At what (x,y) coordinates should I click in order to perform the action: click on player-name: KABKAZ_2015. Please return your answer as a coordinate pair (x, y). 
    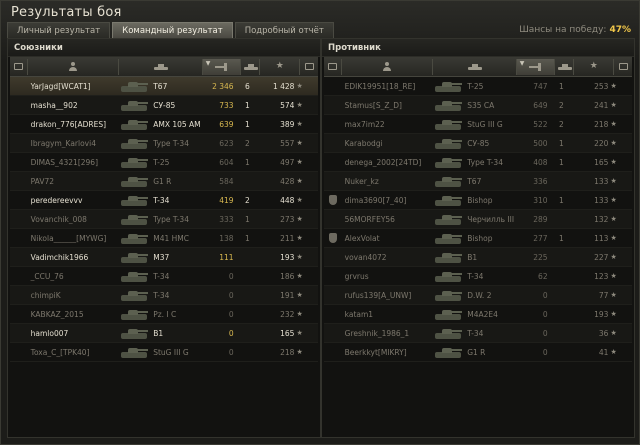
    Looking at the image, I should click on (73, 314).